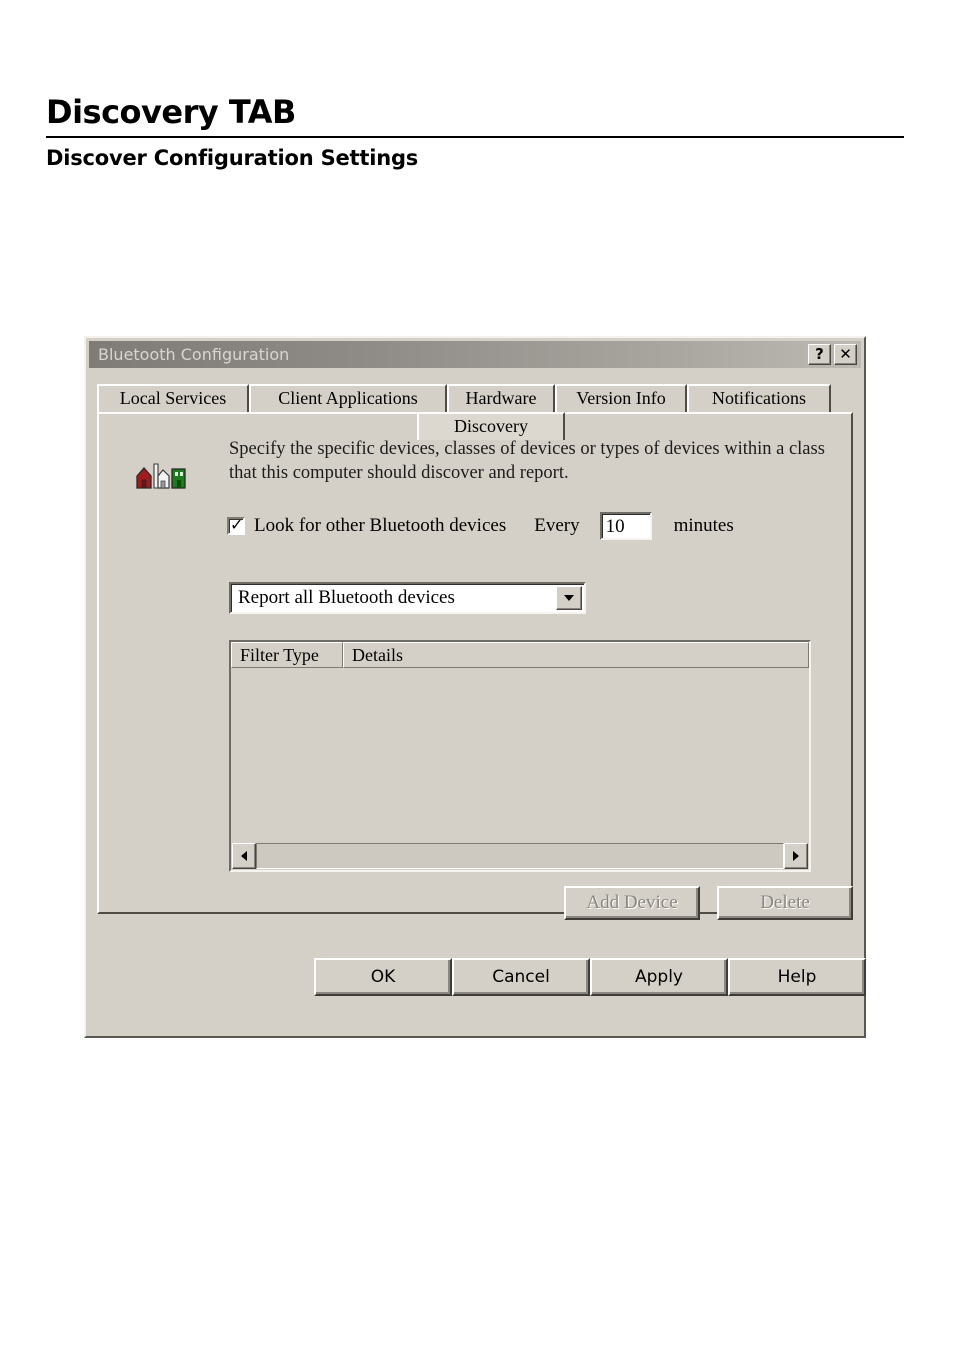  What do you see at coordinates (632, 903) in the screenshot?
I see `add-device-button: Add Device` at bounding box center [632, 903].